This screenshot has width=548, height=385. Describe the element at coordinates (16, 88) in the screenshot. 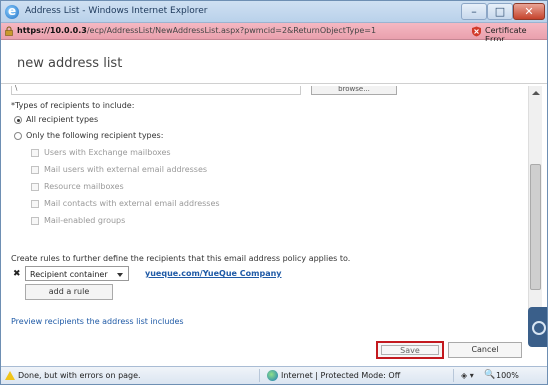

I see `container-field-value: \` at that location.